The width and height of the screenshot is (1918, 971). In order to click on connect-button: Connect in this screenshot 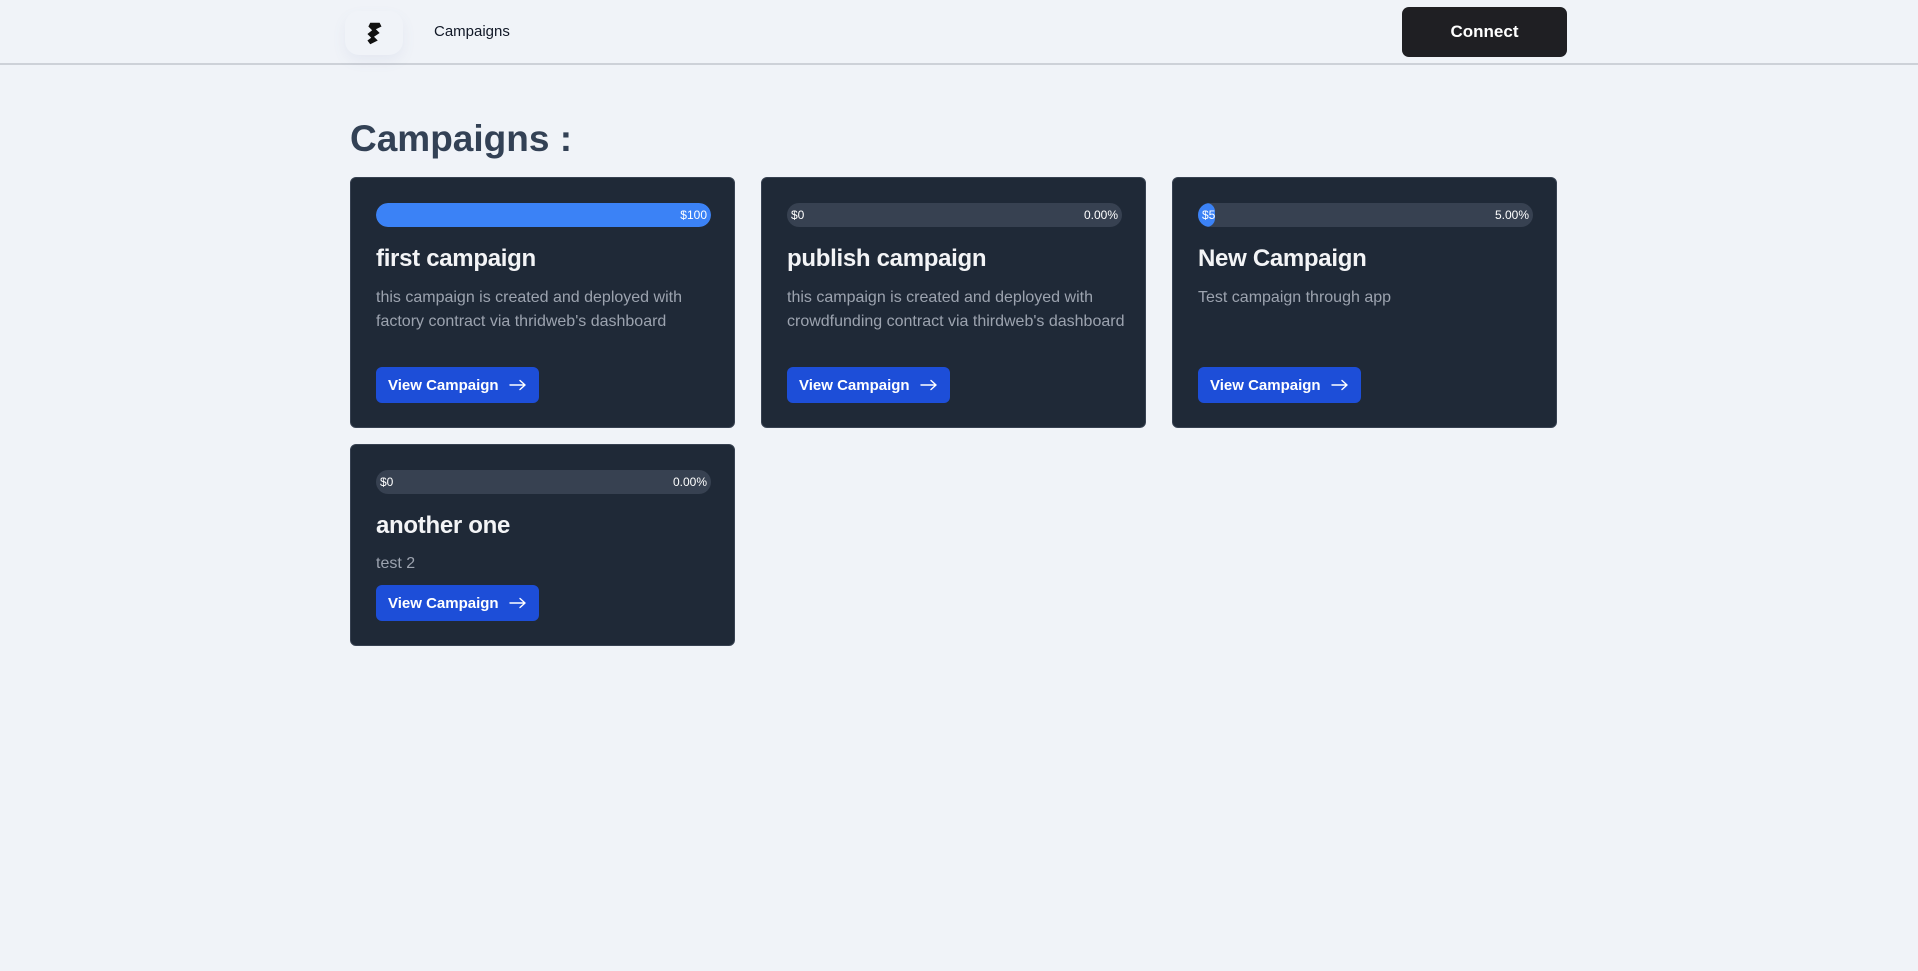, I will do `click(1484, 32)`.